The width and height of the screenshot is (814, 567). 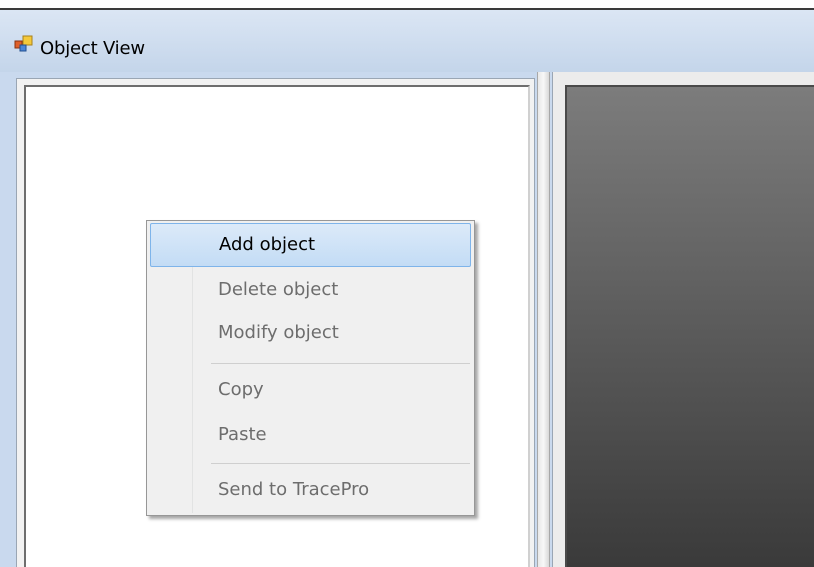 I want to click on window-title: Object View, so click(x=92, y=48).